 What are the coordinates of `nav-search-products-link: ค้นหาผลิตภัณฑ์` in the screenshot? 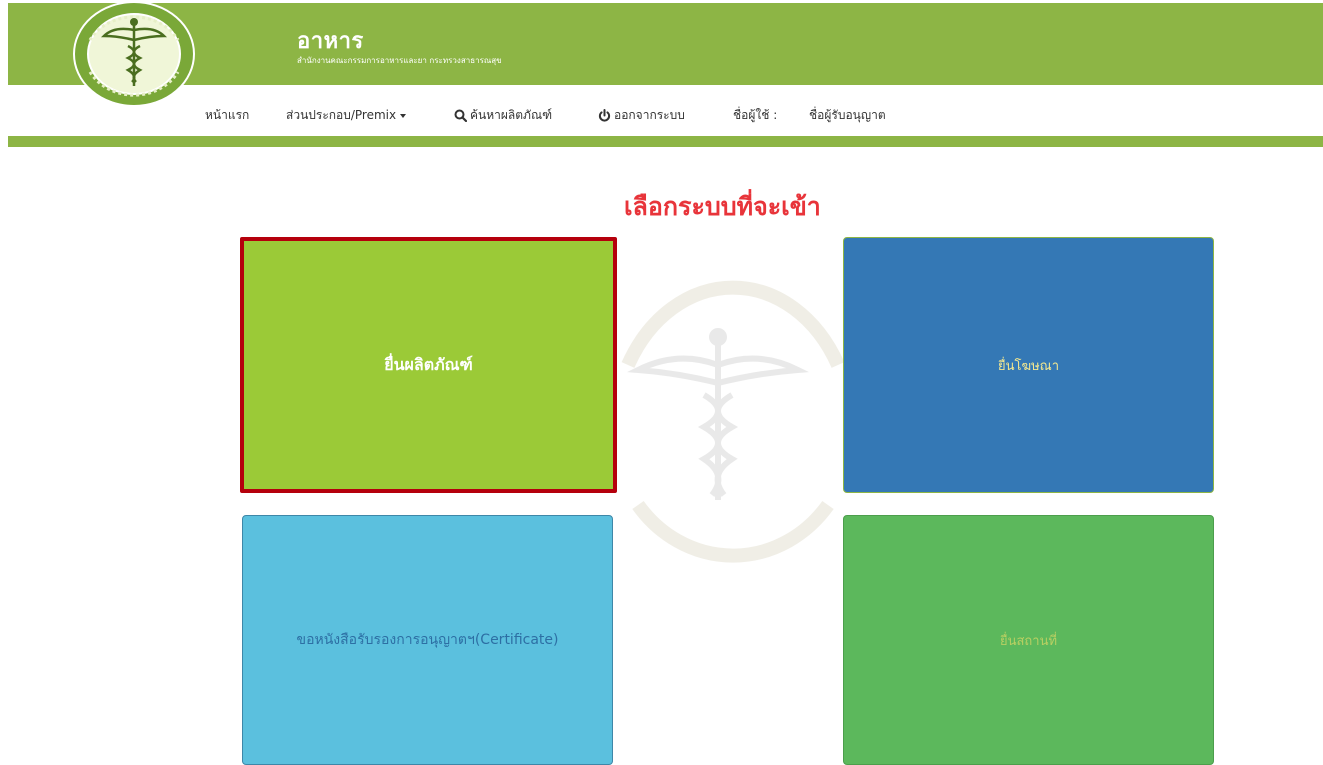 It's located at (503, 115).